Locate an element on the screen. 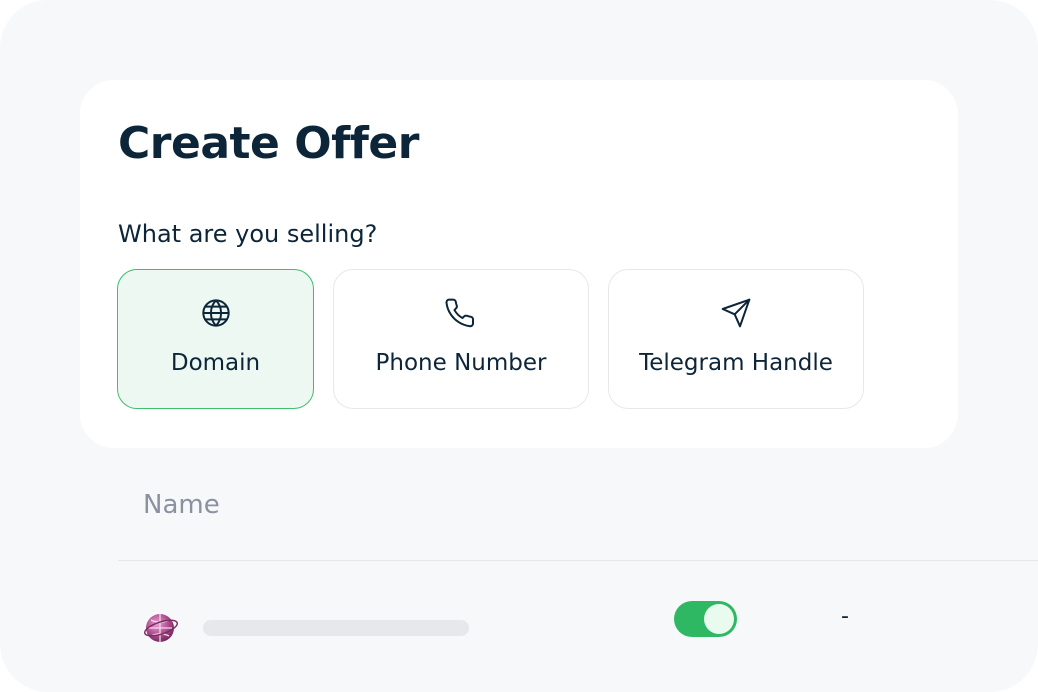  toggle-knob is located at coordinates (719, 619).